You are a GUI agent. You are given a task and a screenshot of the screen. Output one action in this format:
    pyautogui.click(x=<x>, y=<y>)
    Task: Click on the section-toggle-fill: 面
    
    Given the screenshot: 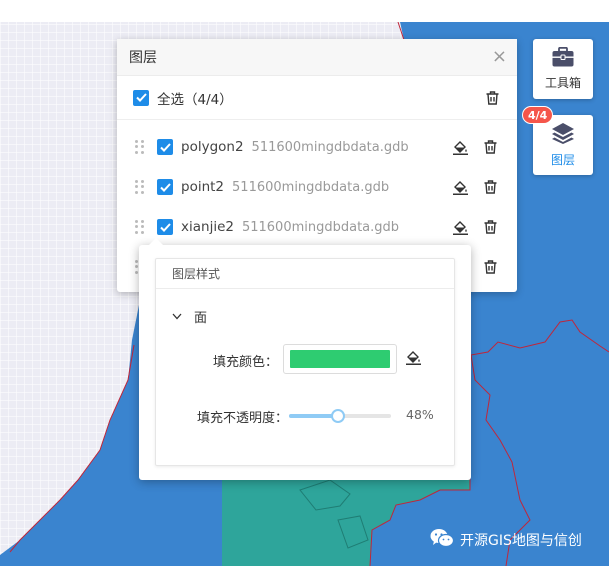 What is the action you would take?
    pyautogui.click(x=305, y=310)
    